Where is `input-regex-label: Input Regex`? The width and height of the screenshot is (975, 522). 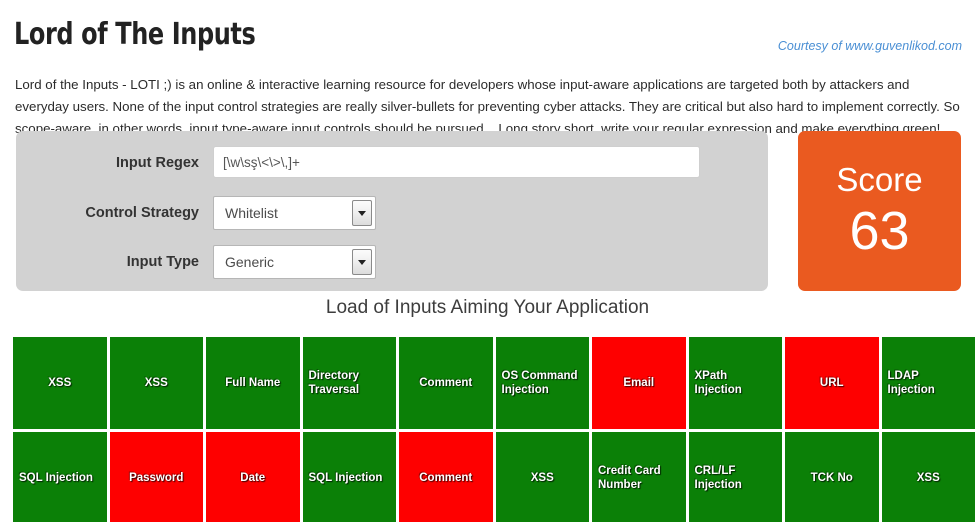 input-regex-label: Input Regex is located at coordinates (157, 163).